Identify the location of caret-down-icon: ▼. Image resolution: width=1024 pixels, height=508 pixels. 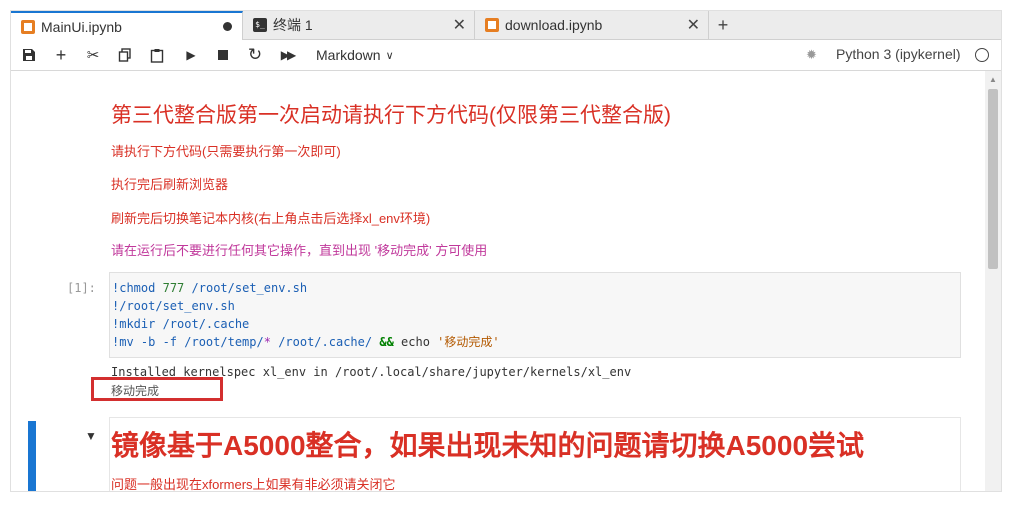
(91, 436).